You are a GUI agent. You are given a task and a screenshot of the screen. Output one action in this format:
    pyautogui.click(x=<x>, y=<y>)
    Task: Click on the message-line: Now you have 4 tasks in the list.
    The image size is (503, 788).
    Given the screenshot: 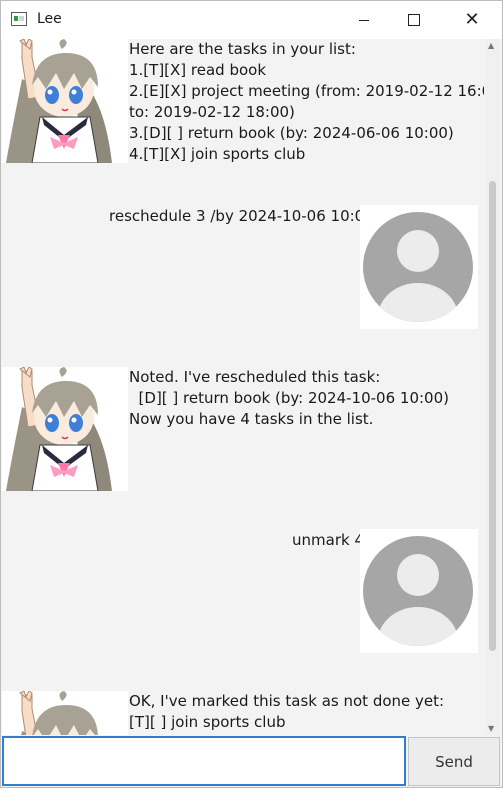 What is the action you would take?
    pyautogui.click(x=251, y=419)
    